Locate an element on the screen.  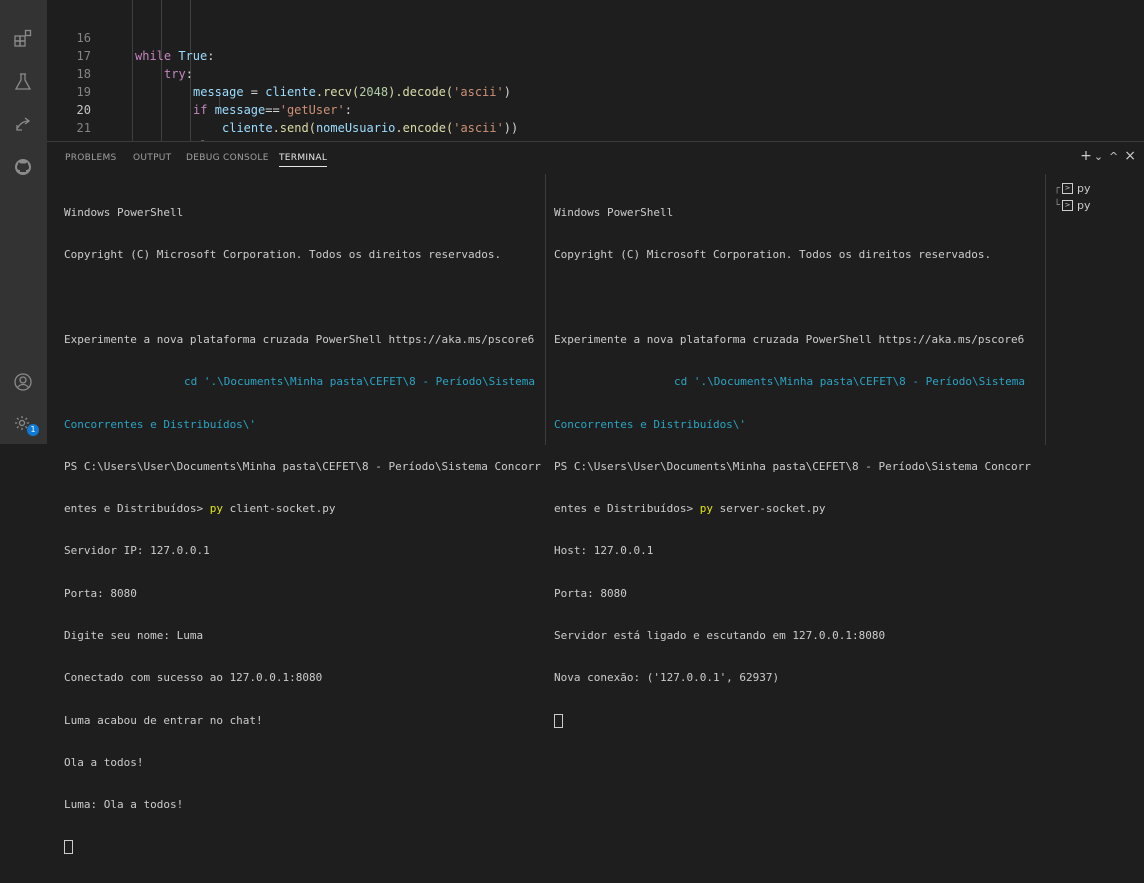
terminal-list-item: └ > py is located at coordinates (1072, 205).